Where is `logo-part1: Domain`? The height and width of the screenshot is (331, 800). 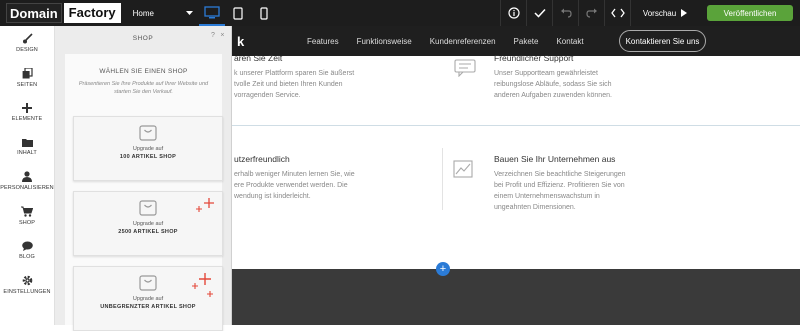 logo-part1: Domain is located at coordinates (34, 13).